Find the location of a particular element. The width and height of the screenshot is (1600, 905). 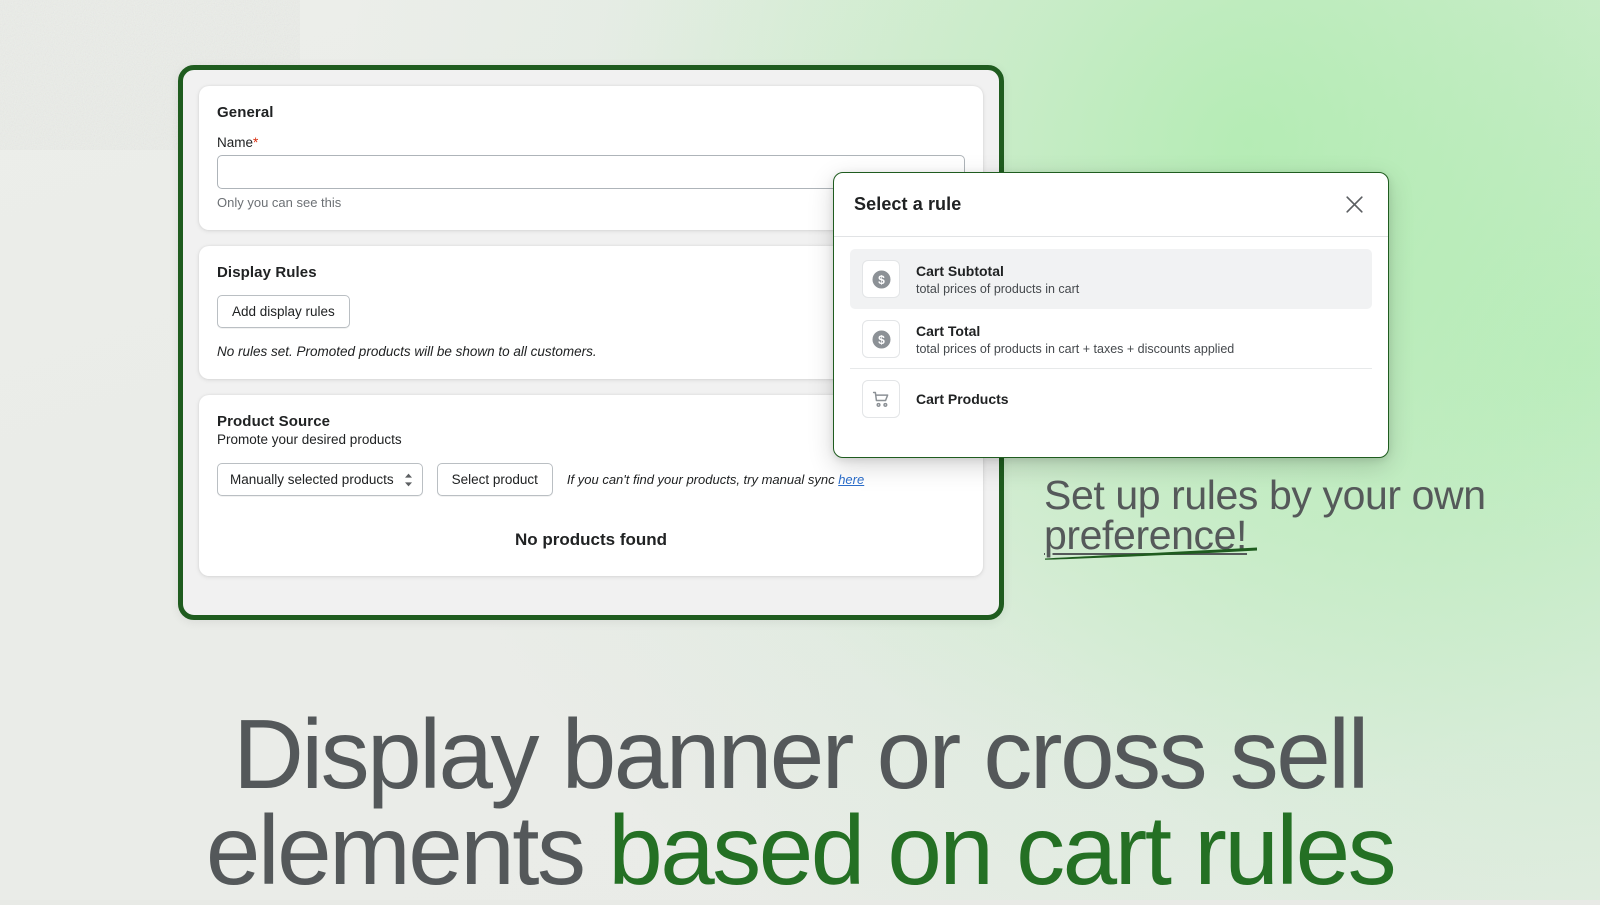

rule-option-description: total prices of products in cart is located at coordinates (998, 288).